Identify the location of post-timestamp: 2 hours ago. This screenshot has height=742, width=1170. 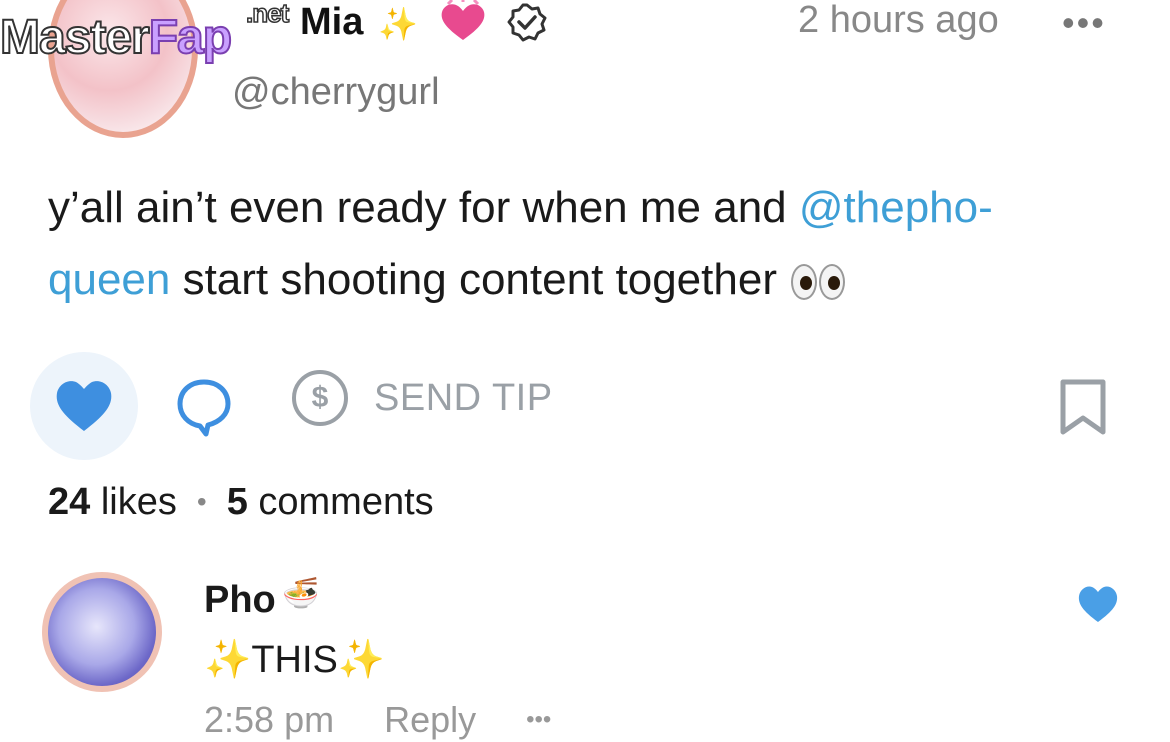
(898, 20).